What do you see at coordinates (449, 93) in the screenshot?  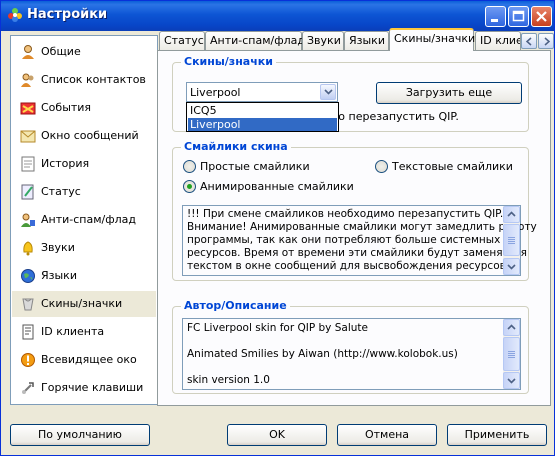 I see `load-more-skins-button: Загрузить еще` at bounding box center [449, 93].